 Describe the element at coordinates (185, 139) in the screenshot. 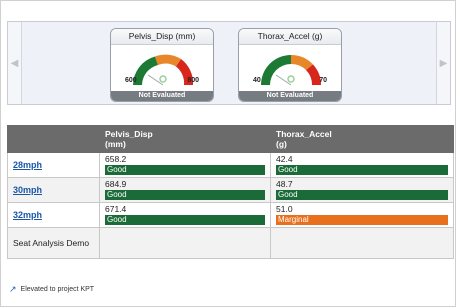

I see `header-pelvis: Pelvis_Disp (mm)` at that location.